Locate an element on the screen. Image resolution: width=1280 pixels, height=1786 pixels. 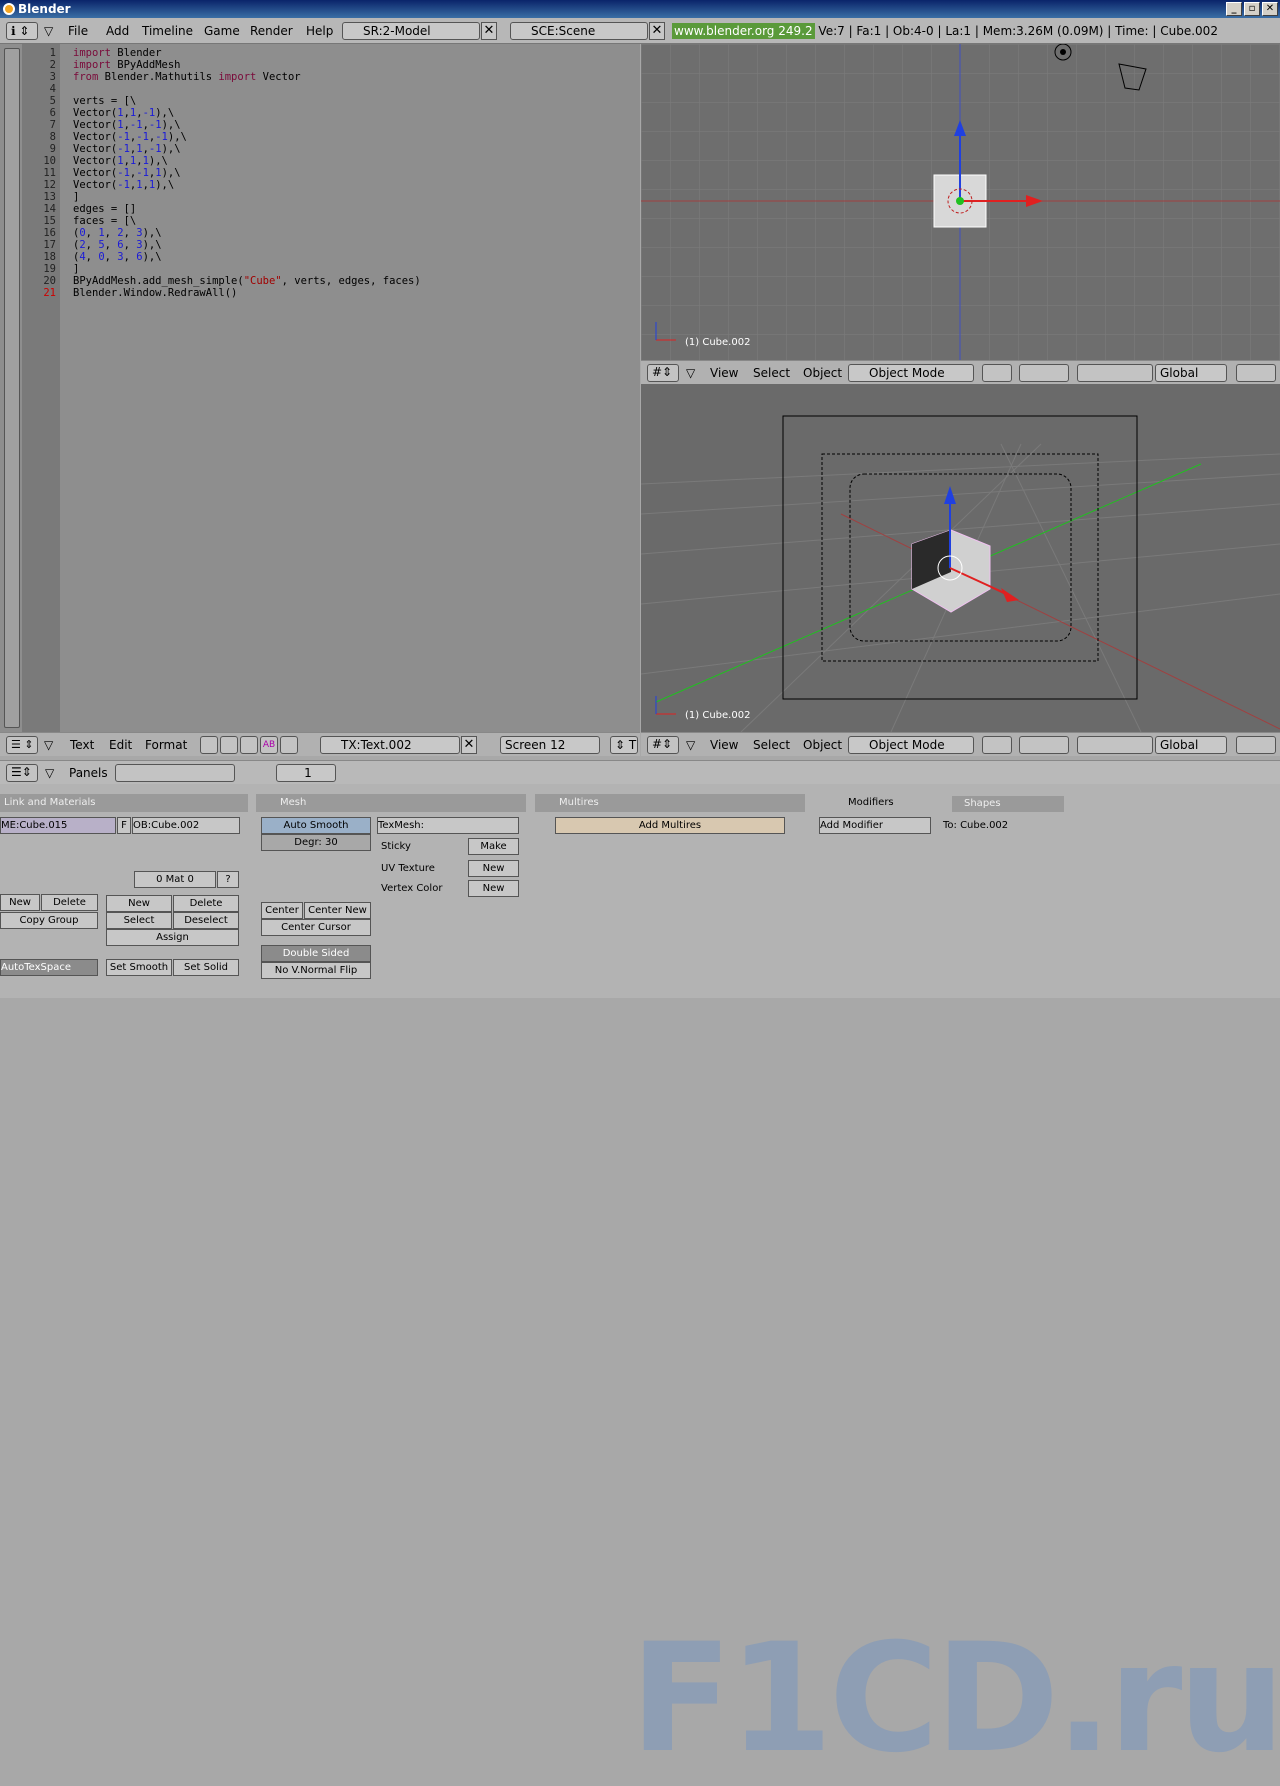
double-sided-toggle: Double Sided is located at coordinates (316, 953).